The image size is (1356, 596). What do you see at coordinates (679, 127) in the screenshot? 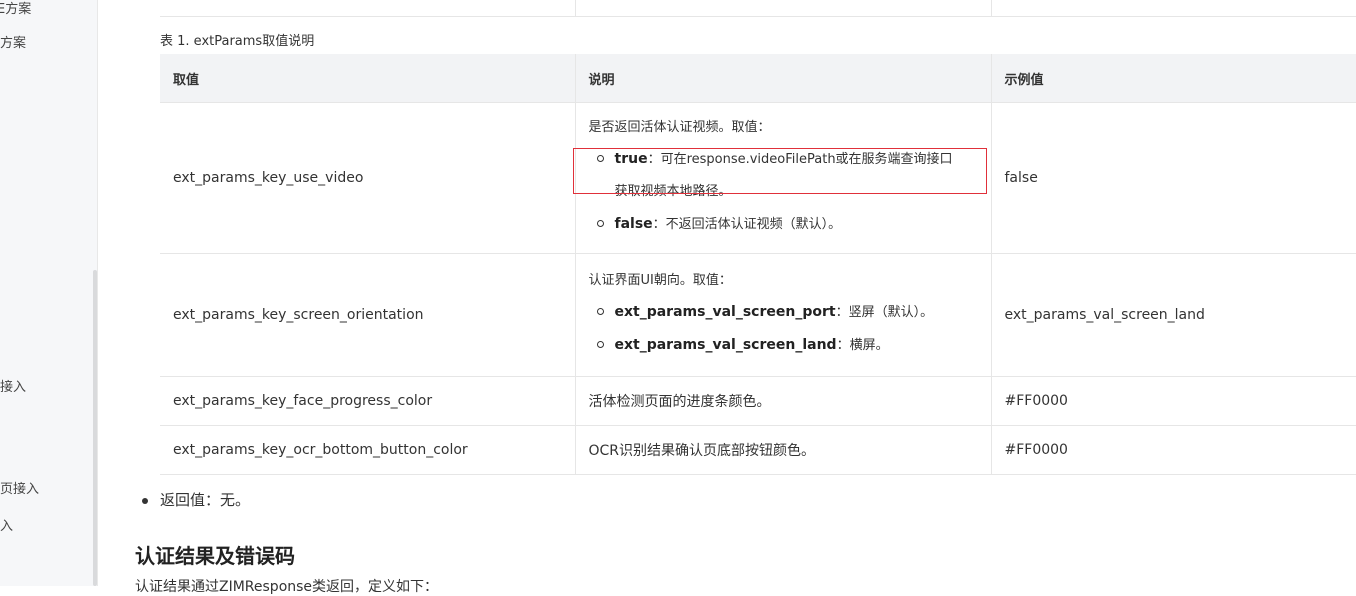
I see `description-intro: 是否返回活体认证视频。取值：` at bounding box center [679, 127].